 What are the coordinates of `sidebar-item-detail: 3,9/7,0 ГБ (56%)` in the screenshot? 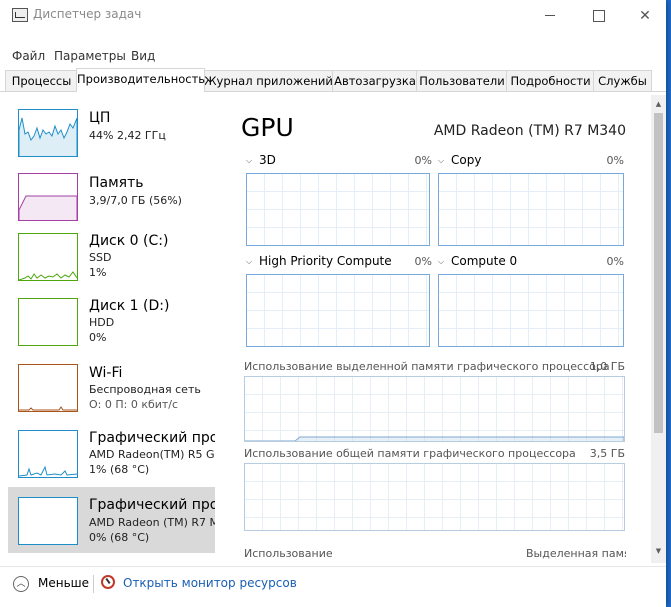 It's located at (135, 200).